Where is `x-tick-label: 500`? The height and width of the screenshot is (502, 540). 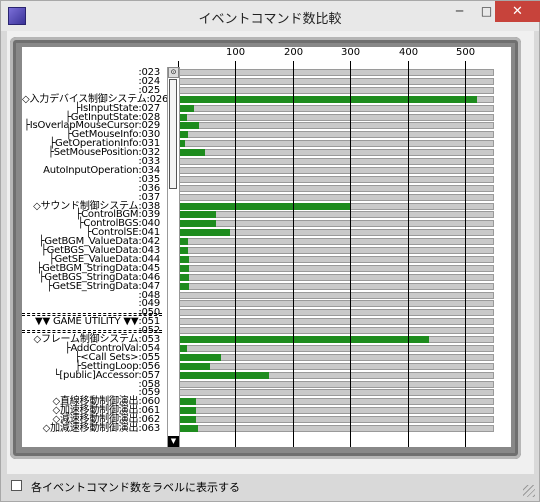
x-tick-label: 500 is located at coordinates (466, 52).